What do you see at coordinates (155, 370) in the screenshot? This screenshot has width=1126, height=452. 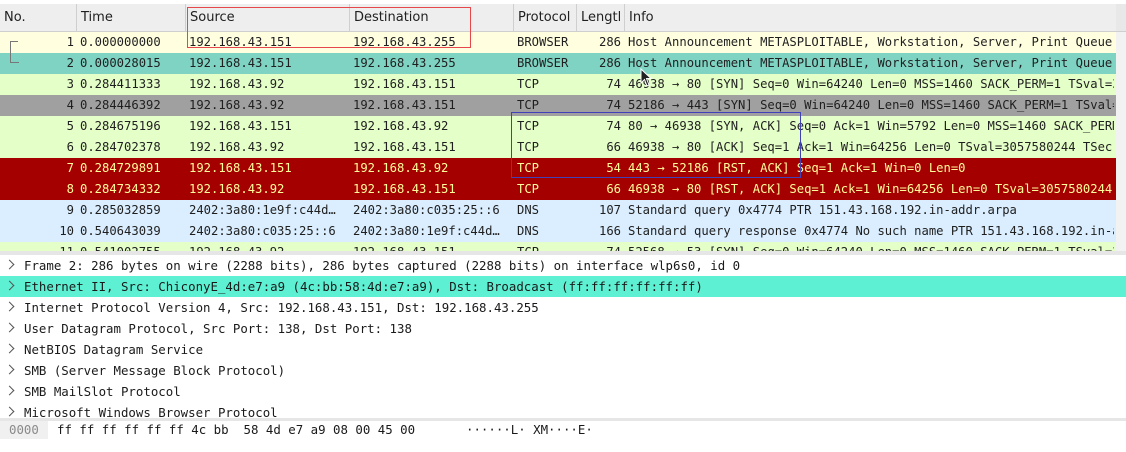 I see `detail-tree-label: SMB (Server Message Block Protocol)` at bounding box center [155, 370].